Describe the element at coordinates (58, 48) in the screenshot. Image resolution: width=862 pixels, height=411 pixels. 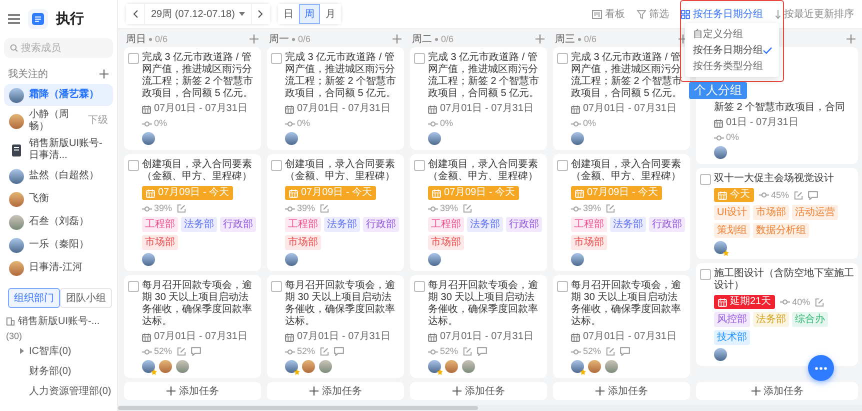
I see `search-field: 搜索成员` at that location.